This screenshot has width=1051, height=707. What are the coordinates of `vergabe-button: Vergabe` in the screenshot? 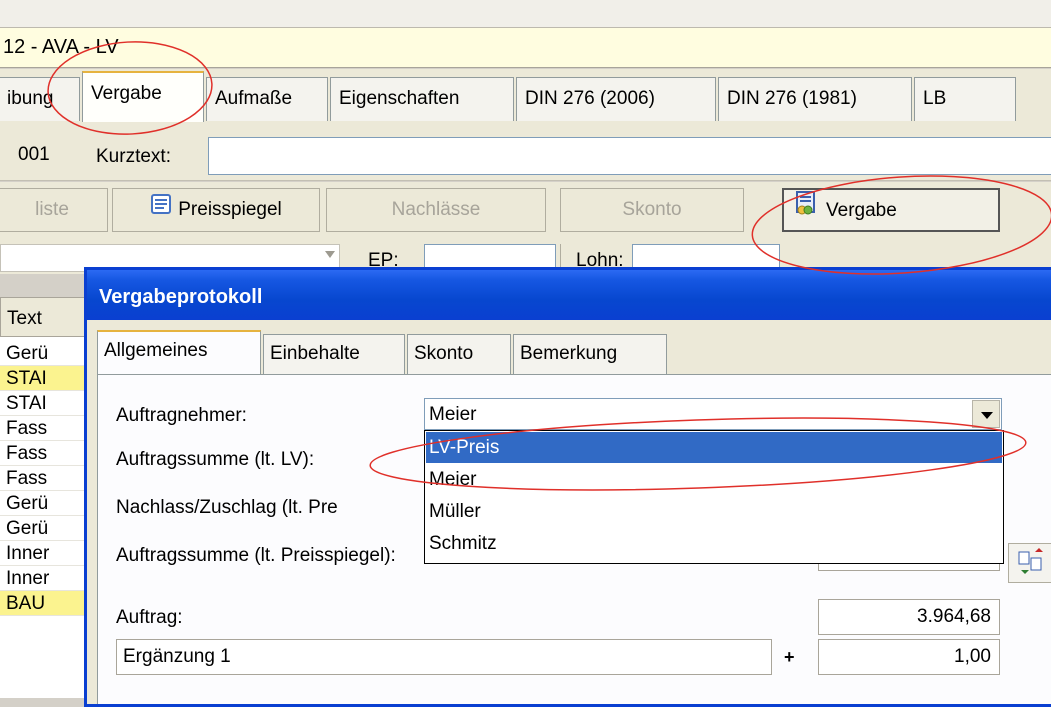 It's located at (891, 210).